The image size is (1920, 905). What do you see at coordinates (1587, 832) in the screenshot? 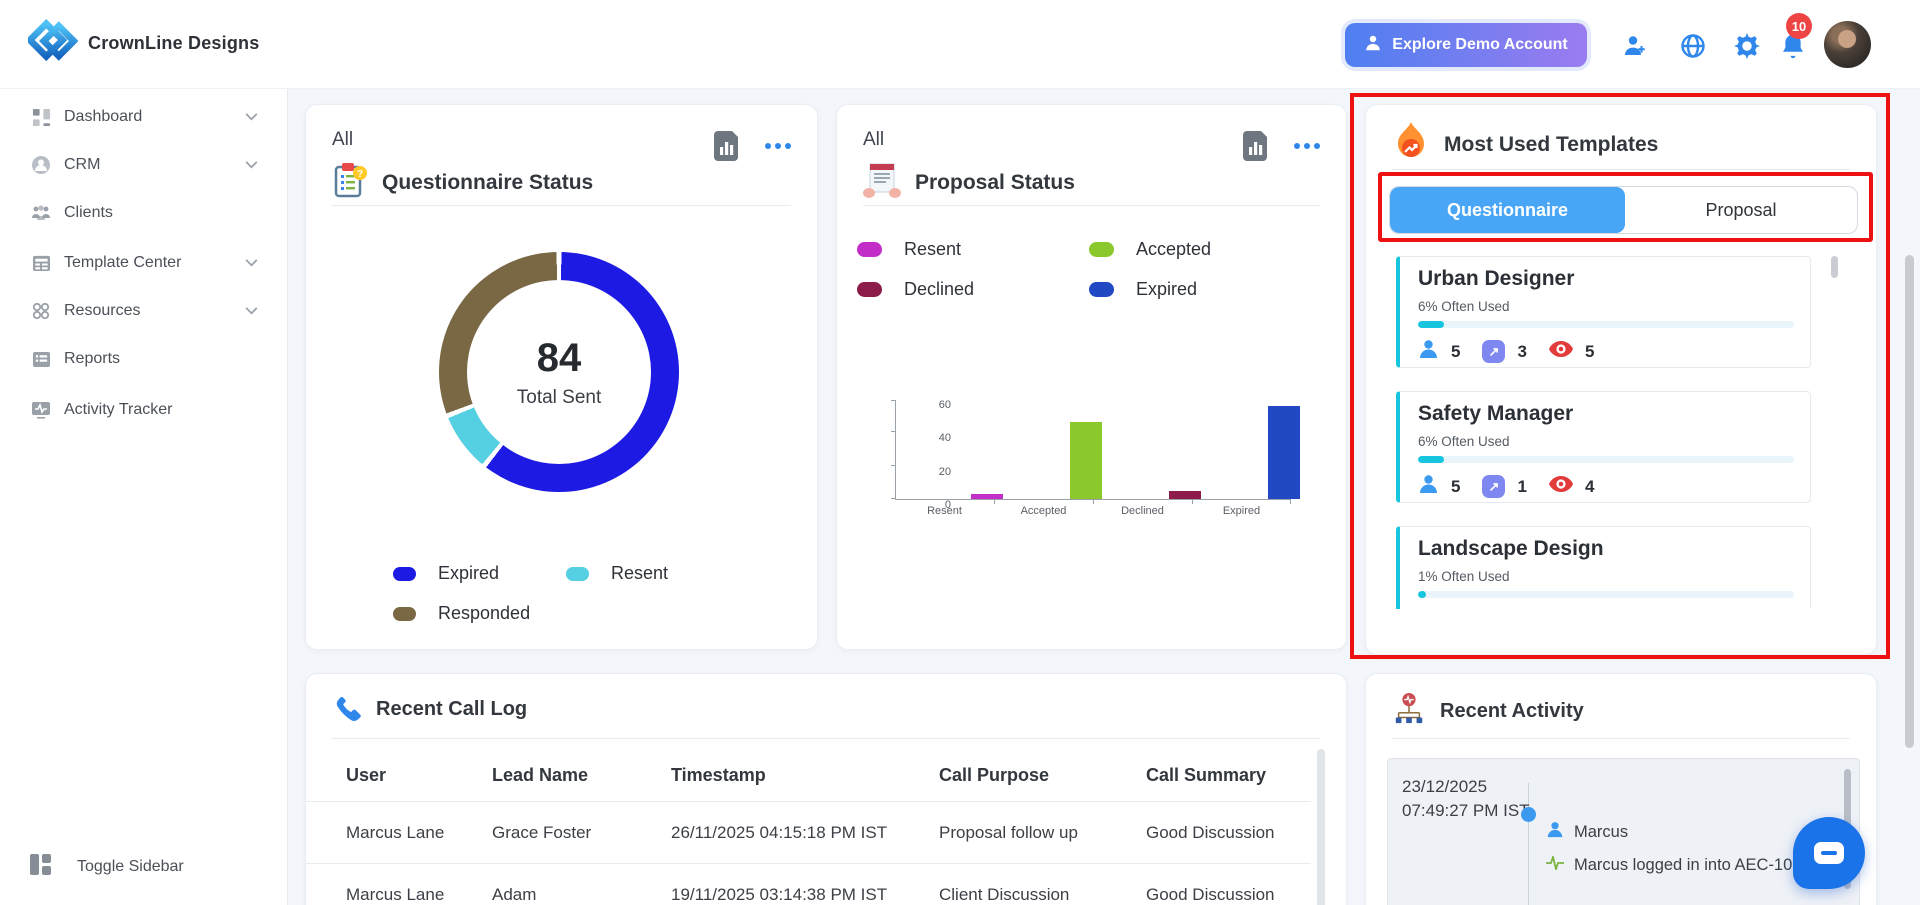
I see `timeline-user-row: Marcus` at bounding box center [1587, 832].